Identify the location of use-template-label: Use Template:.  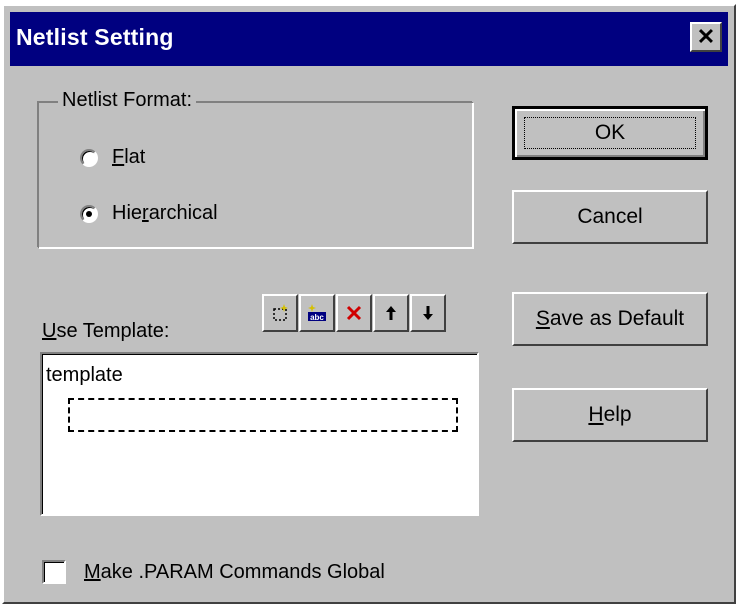
(106, 331).